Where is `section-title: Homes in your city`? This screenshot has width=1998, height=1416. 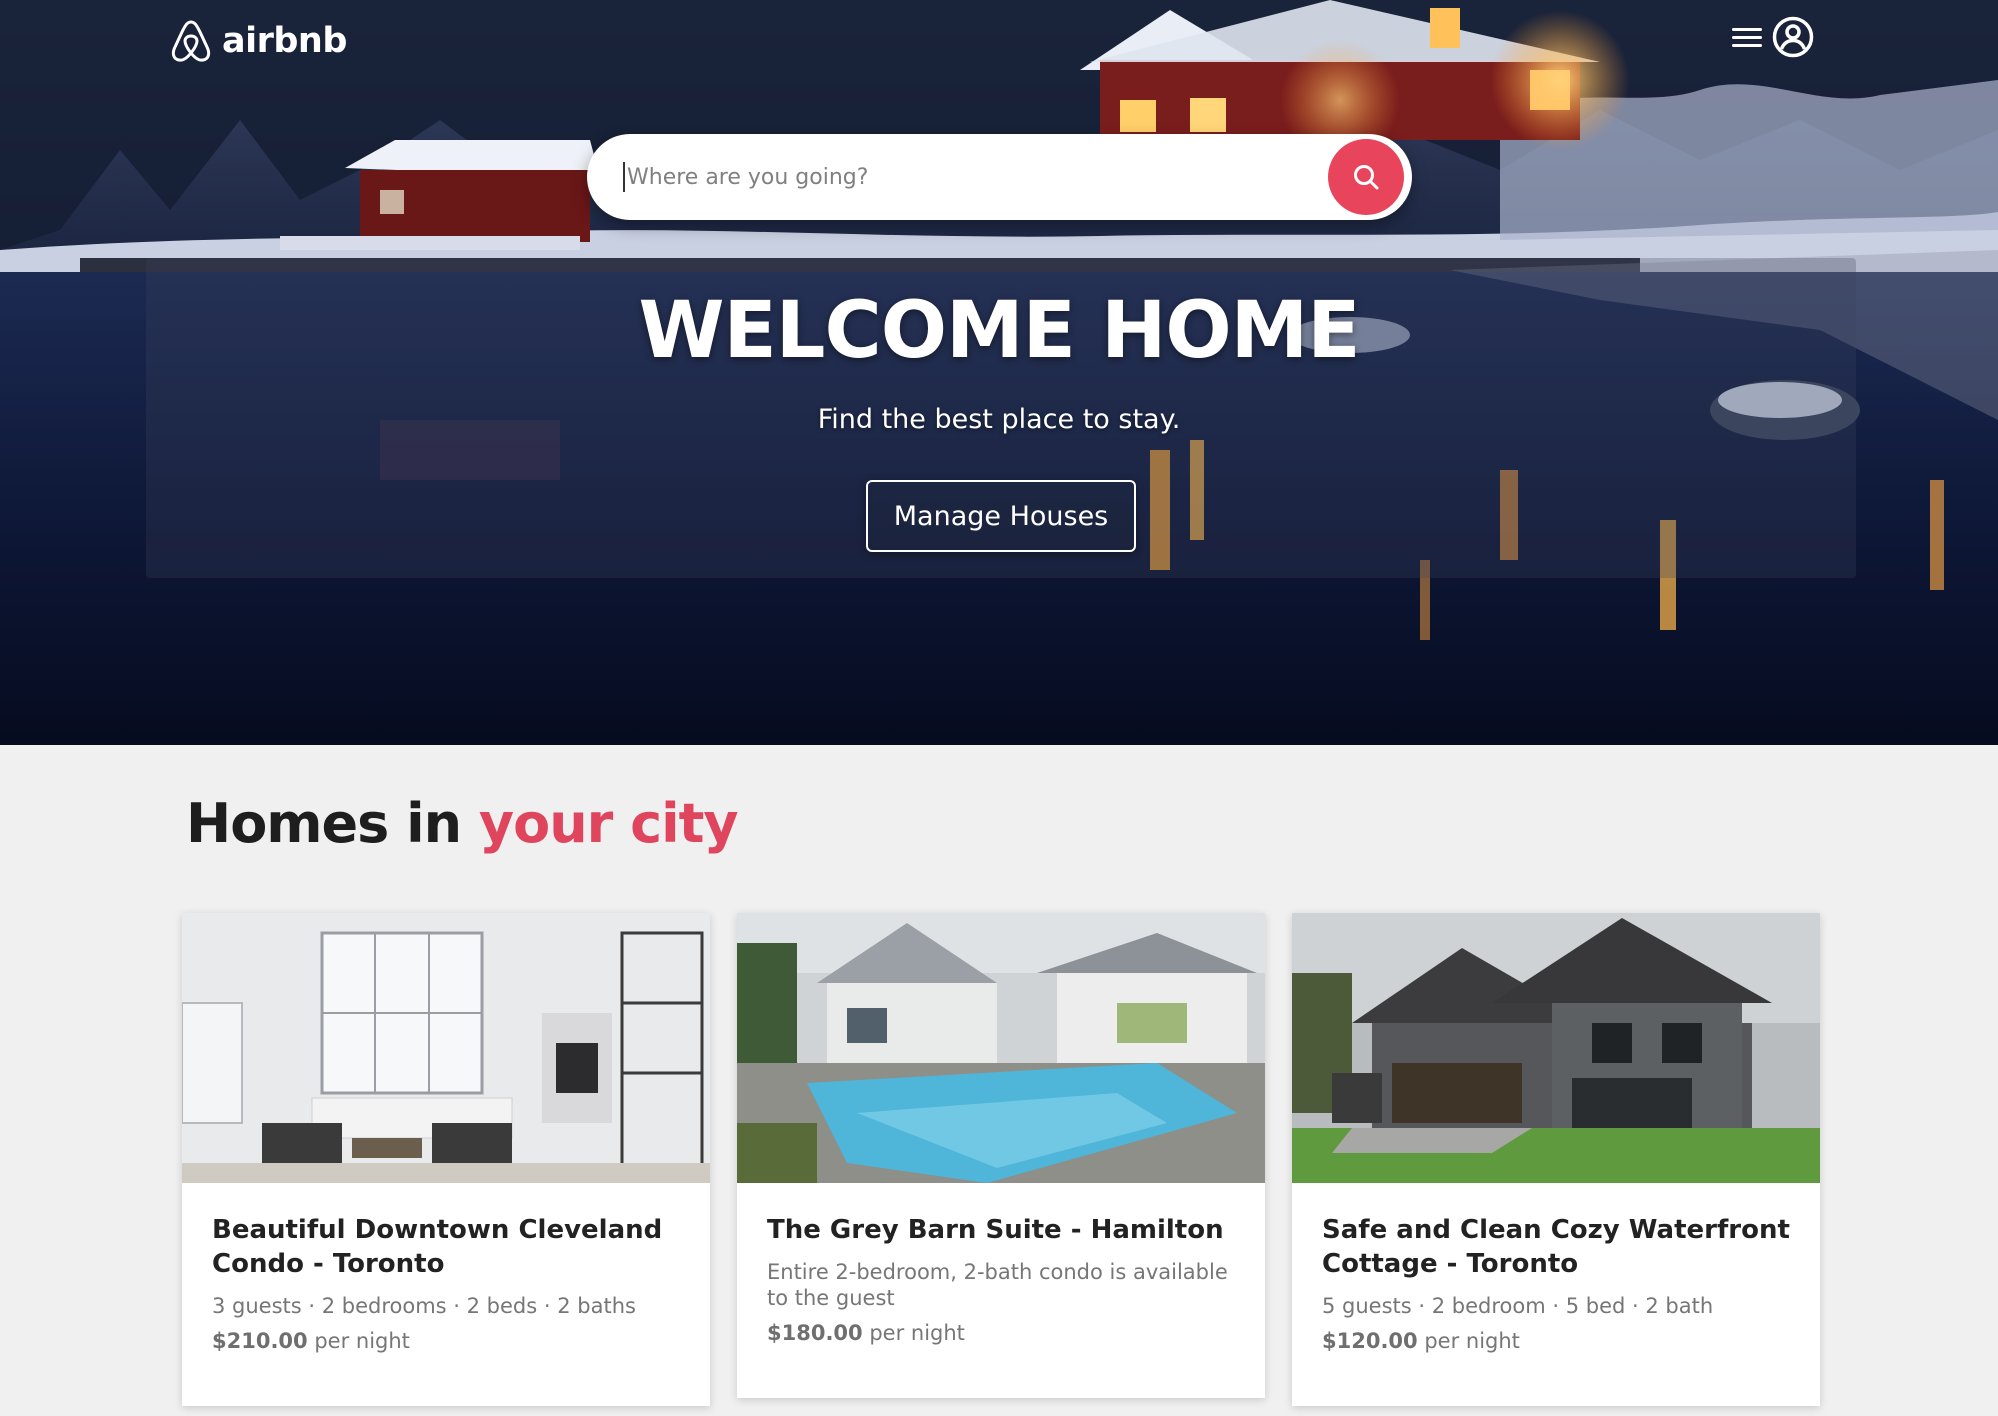 section-title: Homes in your city is located at coordinates (462, 823).